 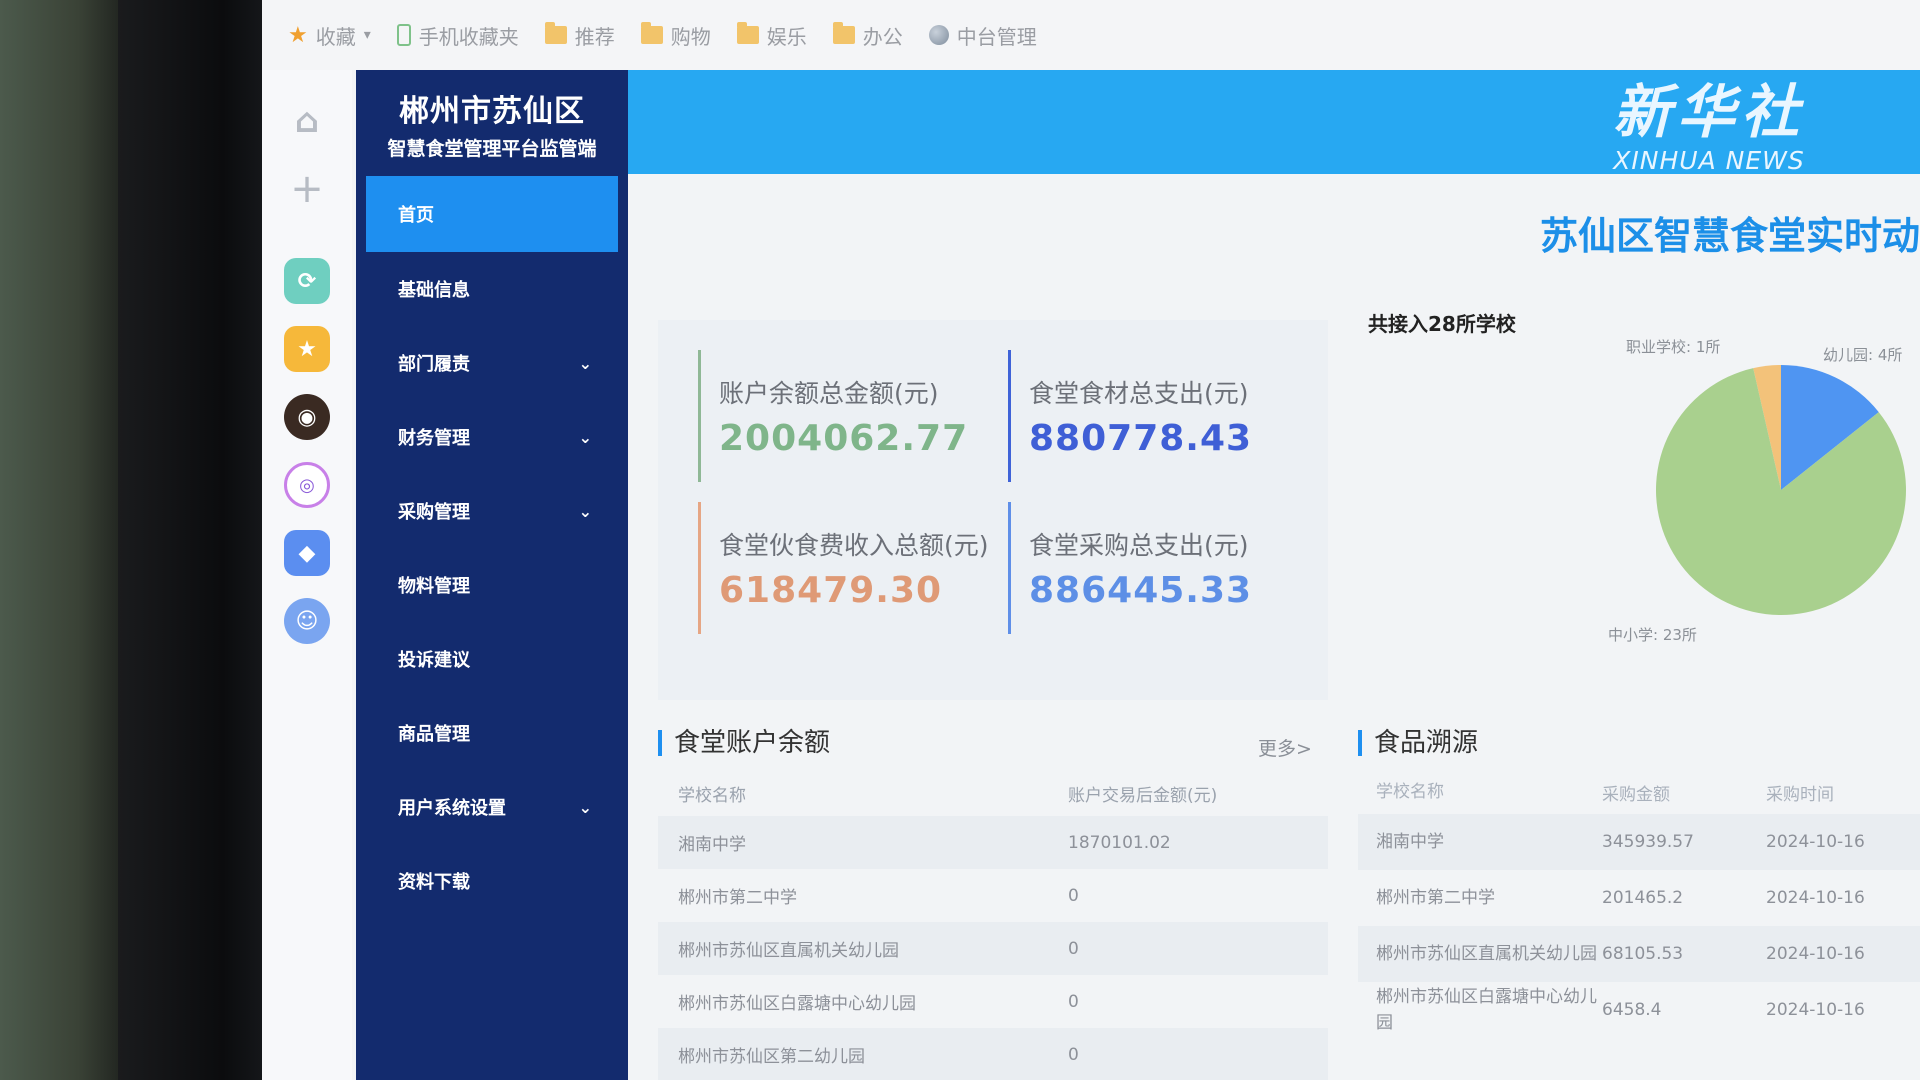 I want to click on browser-side-dock: ⌂ + ⟳ ★ ◉ ◎ ◆ ☺, so click(x=307, y=575).